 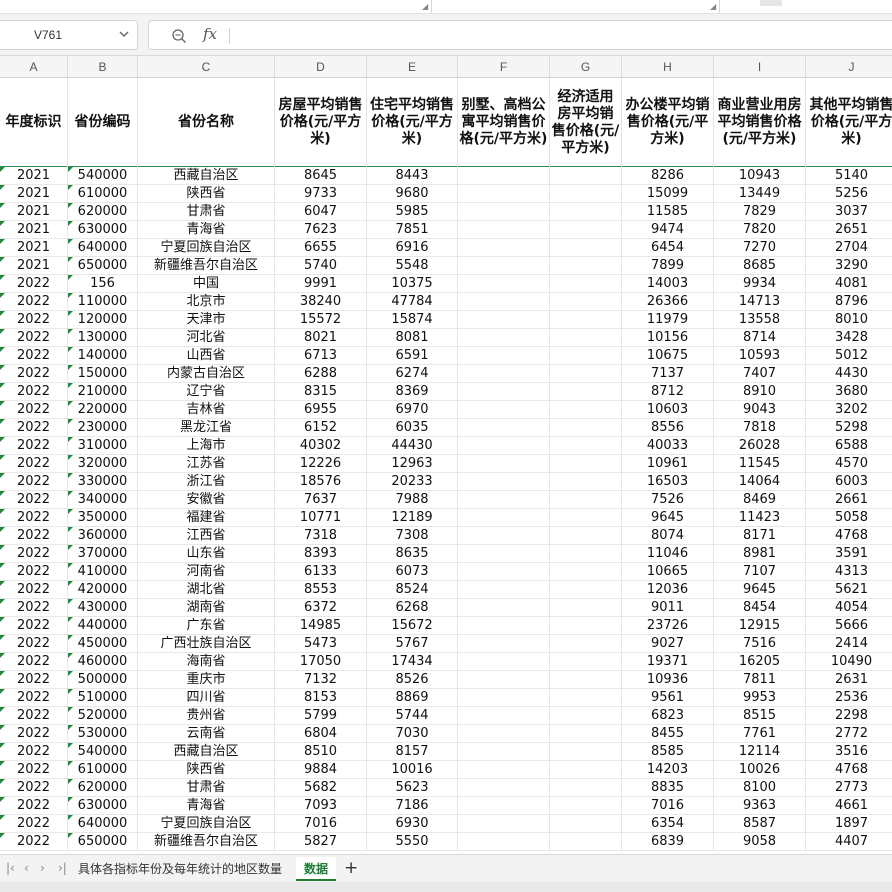 I want to click on table-cell: 8510, so click(x=321, y=752).